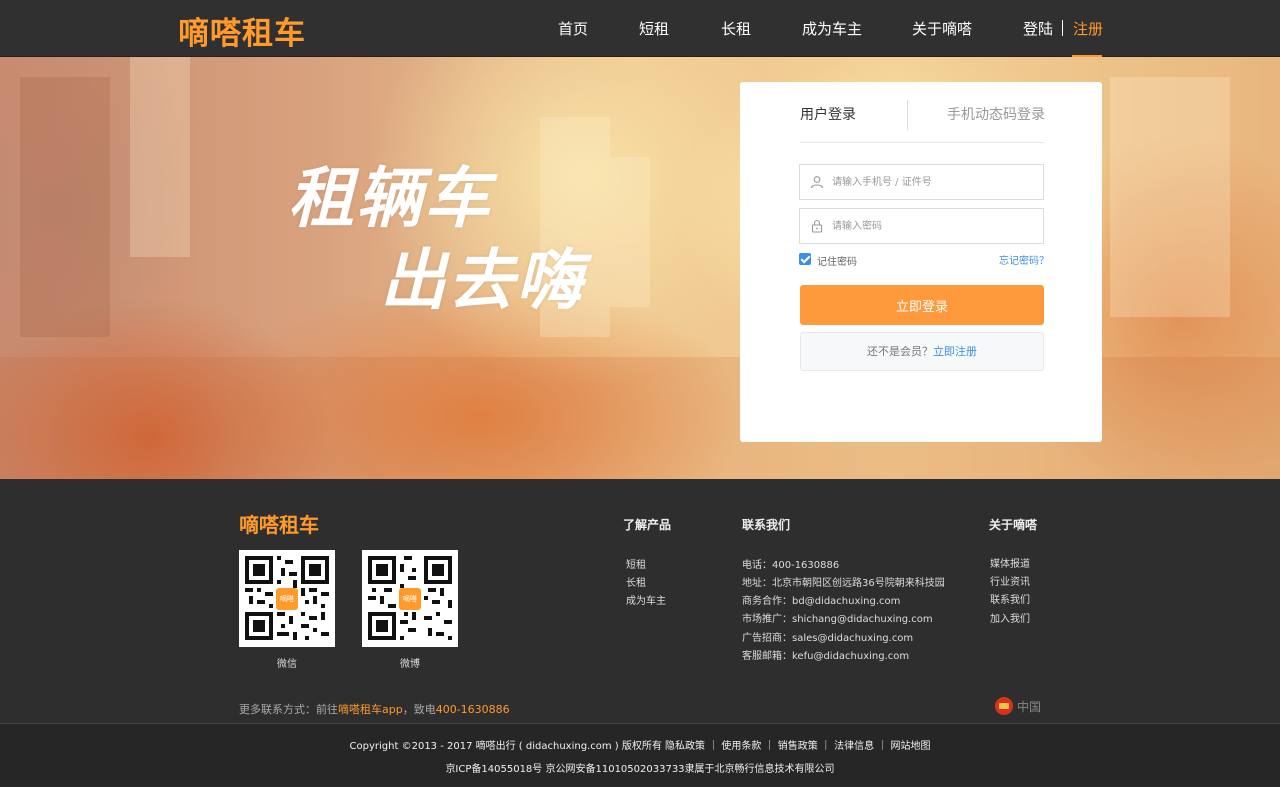 The width and height of the screenshot is (1280, 787). I want to click on footer-link-long-rent: 长租, so click(636, 581).